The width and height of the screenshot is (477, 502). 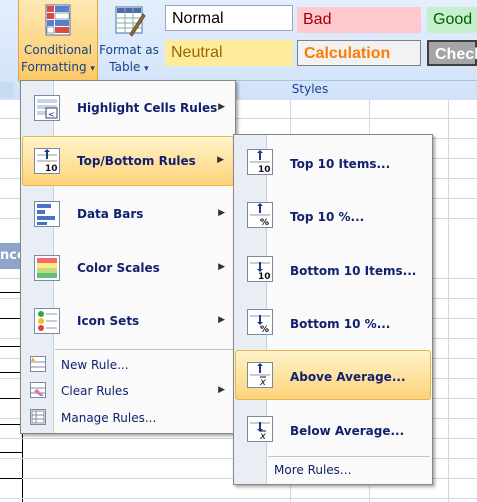 I want to click on style-good: Good, so click(x=452, y=20).